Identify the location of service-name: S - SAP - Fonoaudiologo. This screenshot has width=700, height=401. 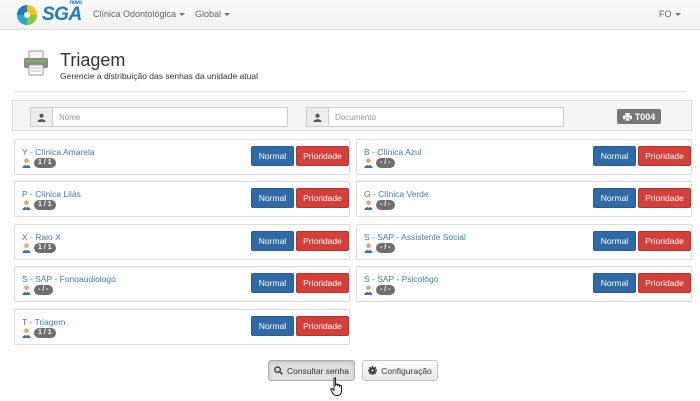
(69, 279).